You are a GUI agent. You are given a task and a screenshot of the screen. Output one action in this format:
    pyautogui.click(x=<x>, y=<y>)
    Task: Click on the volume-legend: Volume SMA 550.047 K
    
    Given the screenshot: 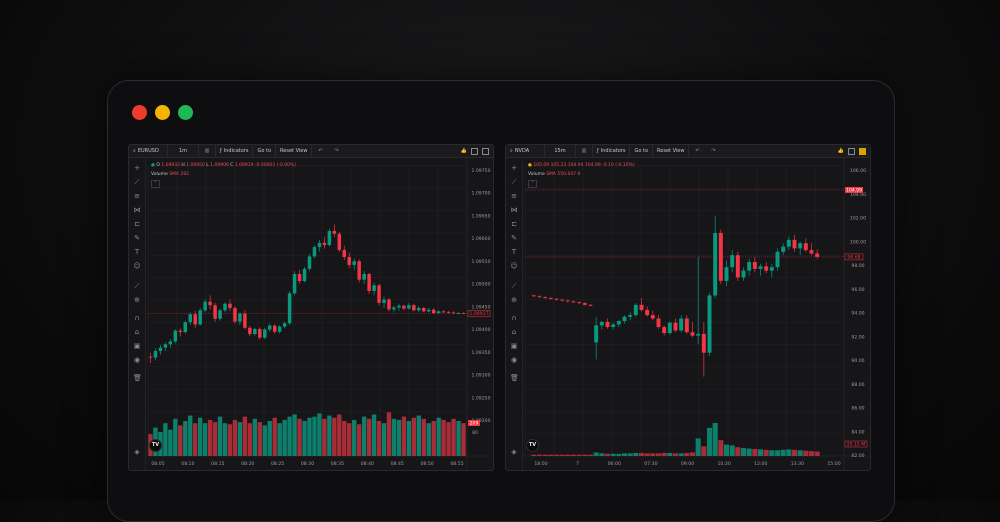 What is the action you would take?
    pyautogui.click(x=554, y=174)
    